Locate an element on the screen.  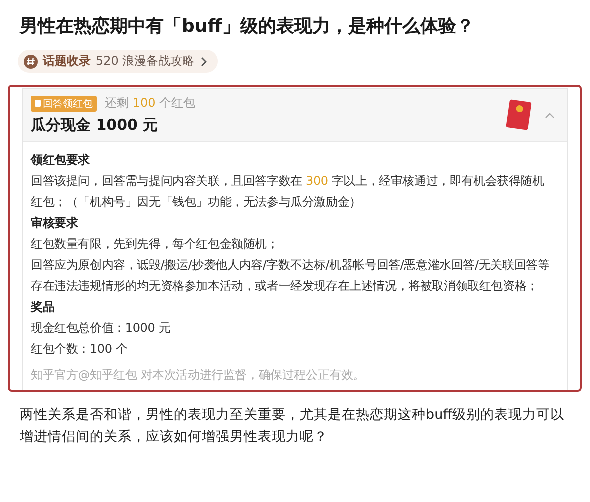
topic-name: 520 浪漫备战攻略 is located at coordinates (145, 61).